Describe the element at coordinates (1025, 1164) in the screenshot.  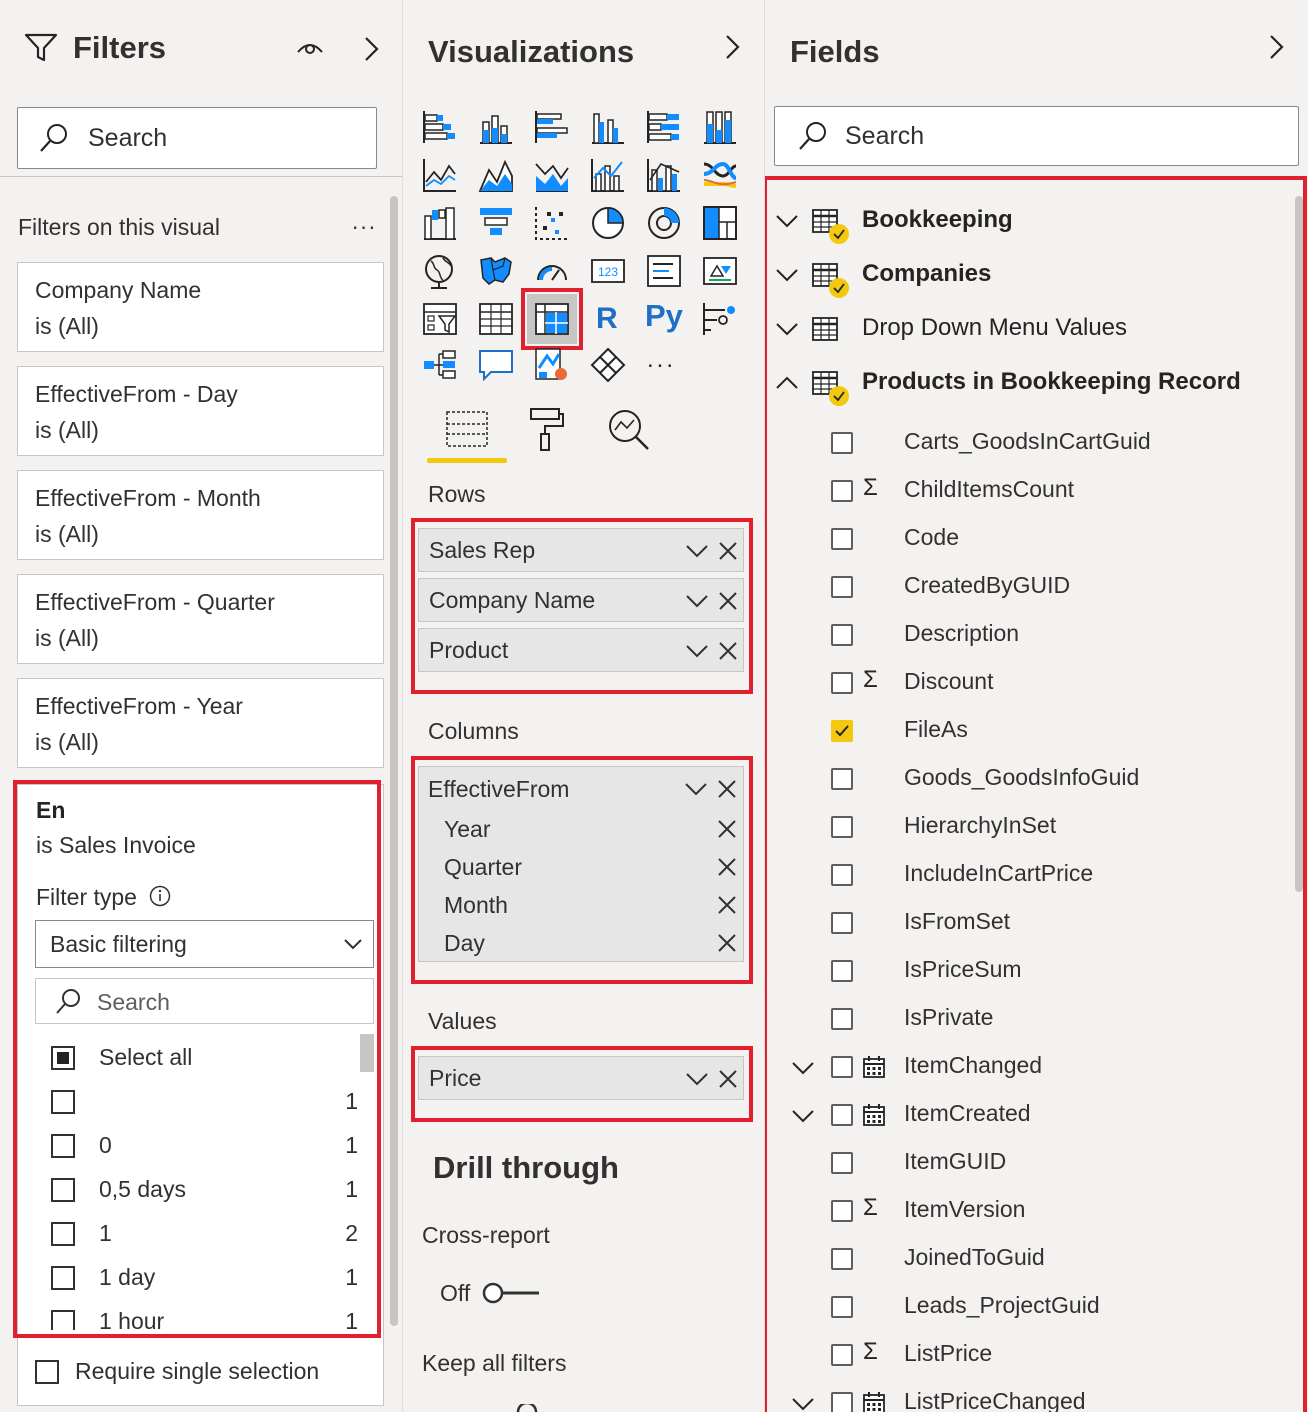
I see `field-row: ItemGUID` at that location.